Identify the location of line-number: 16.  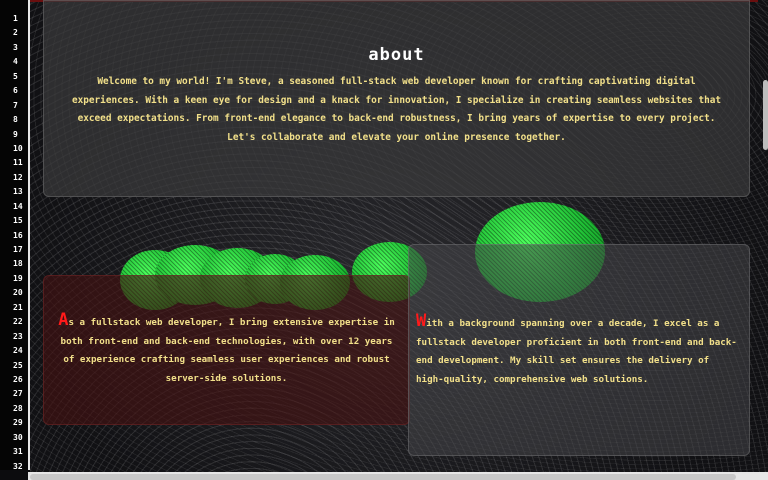
(18, 235).